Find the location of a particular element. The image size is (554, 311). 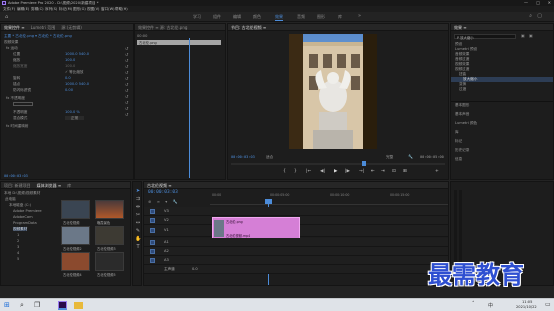

comparison-view-button: ⊞ is located at coordinates (405, 171).